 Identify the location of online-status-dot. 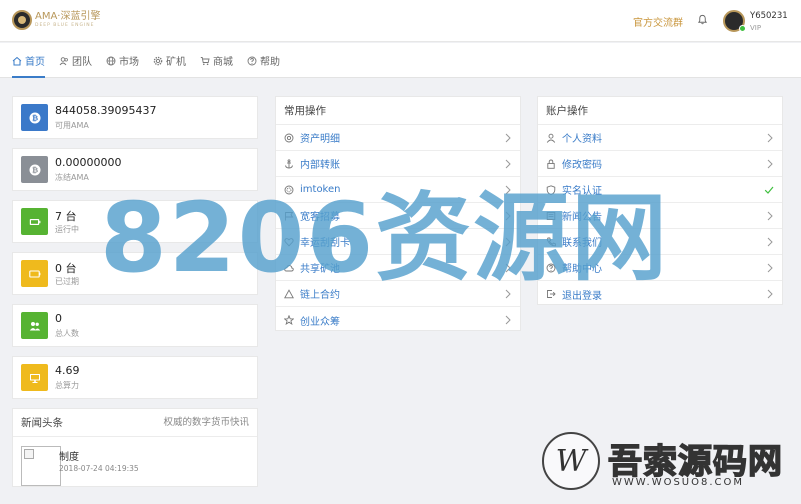
(742, 28).